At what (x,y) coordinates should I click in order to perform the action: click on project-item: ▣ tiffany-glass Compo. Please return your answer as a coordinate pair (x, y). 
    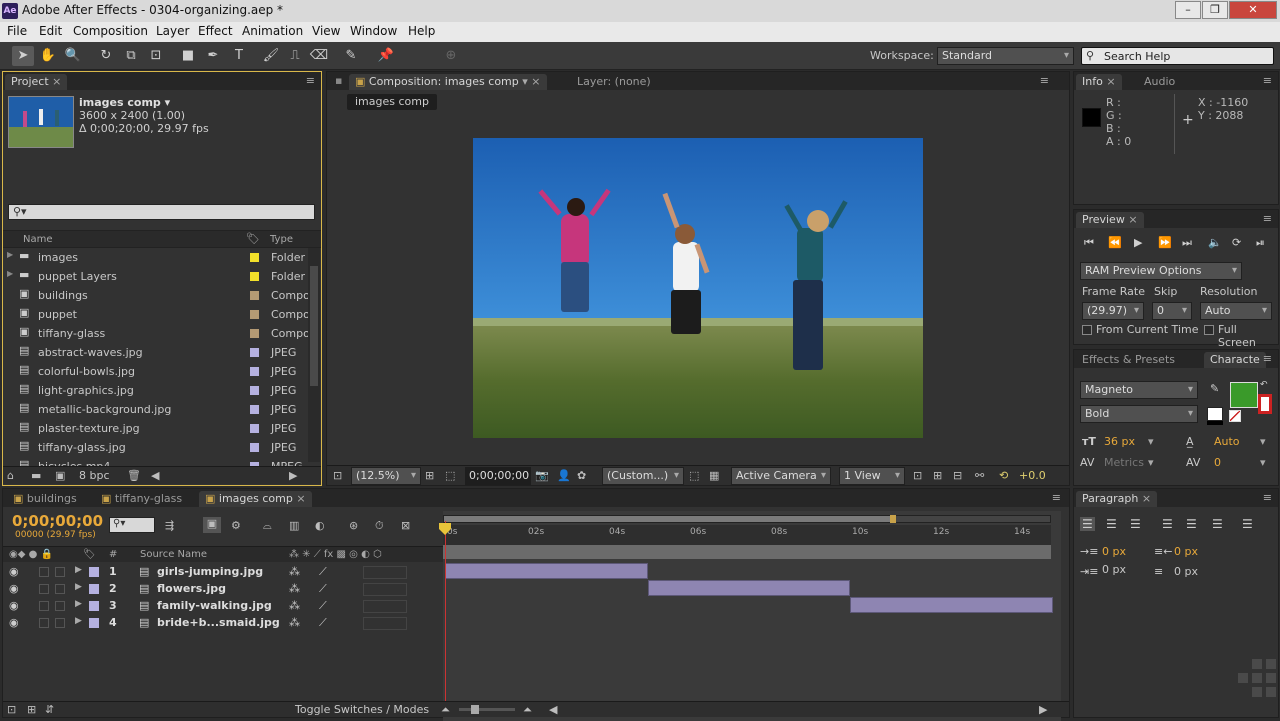
    Looking at the image, I should click on (155, 333).